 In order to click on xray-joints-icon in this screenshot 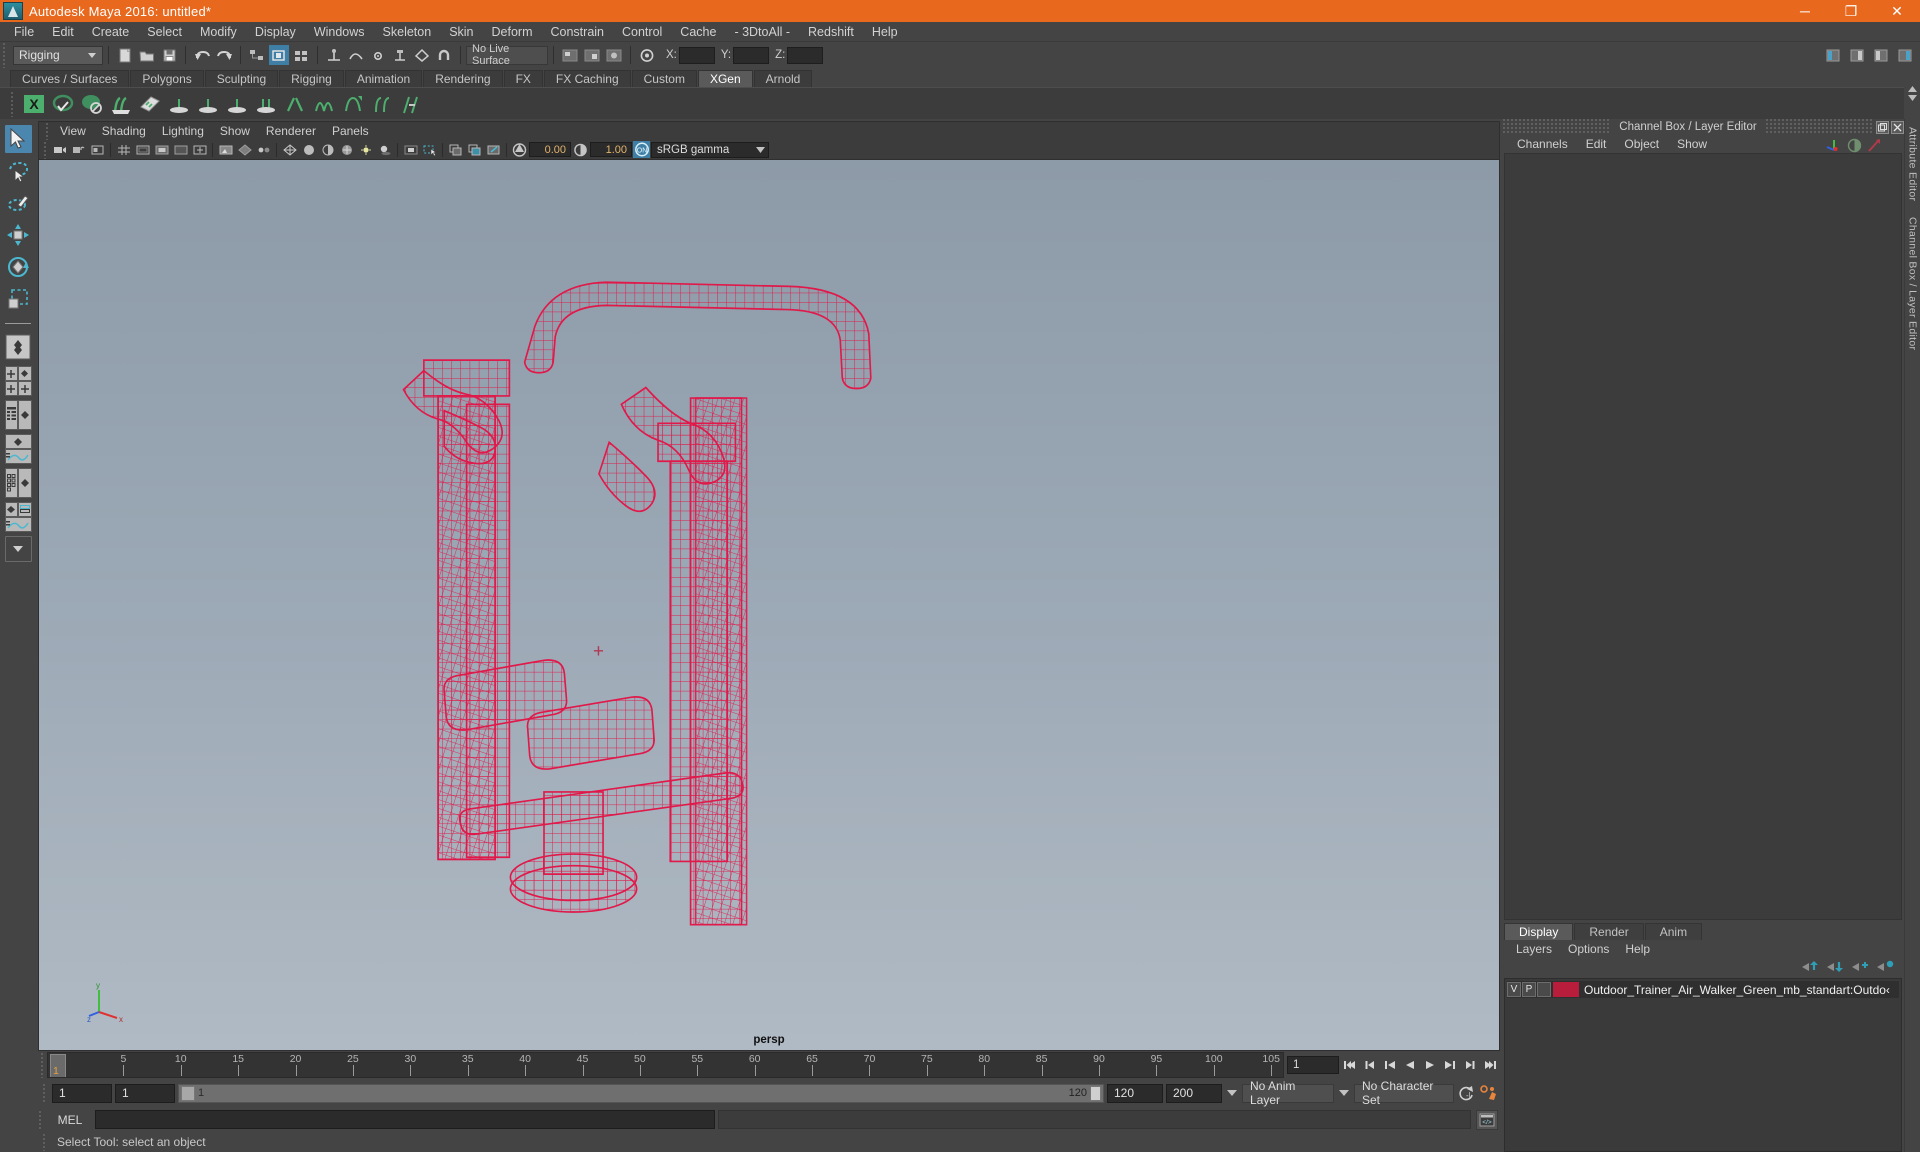, I will do `click(263, 149)`.